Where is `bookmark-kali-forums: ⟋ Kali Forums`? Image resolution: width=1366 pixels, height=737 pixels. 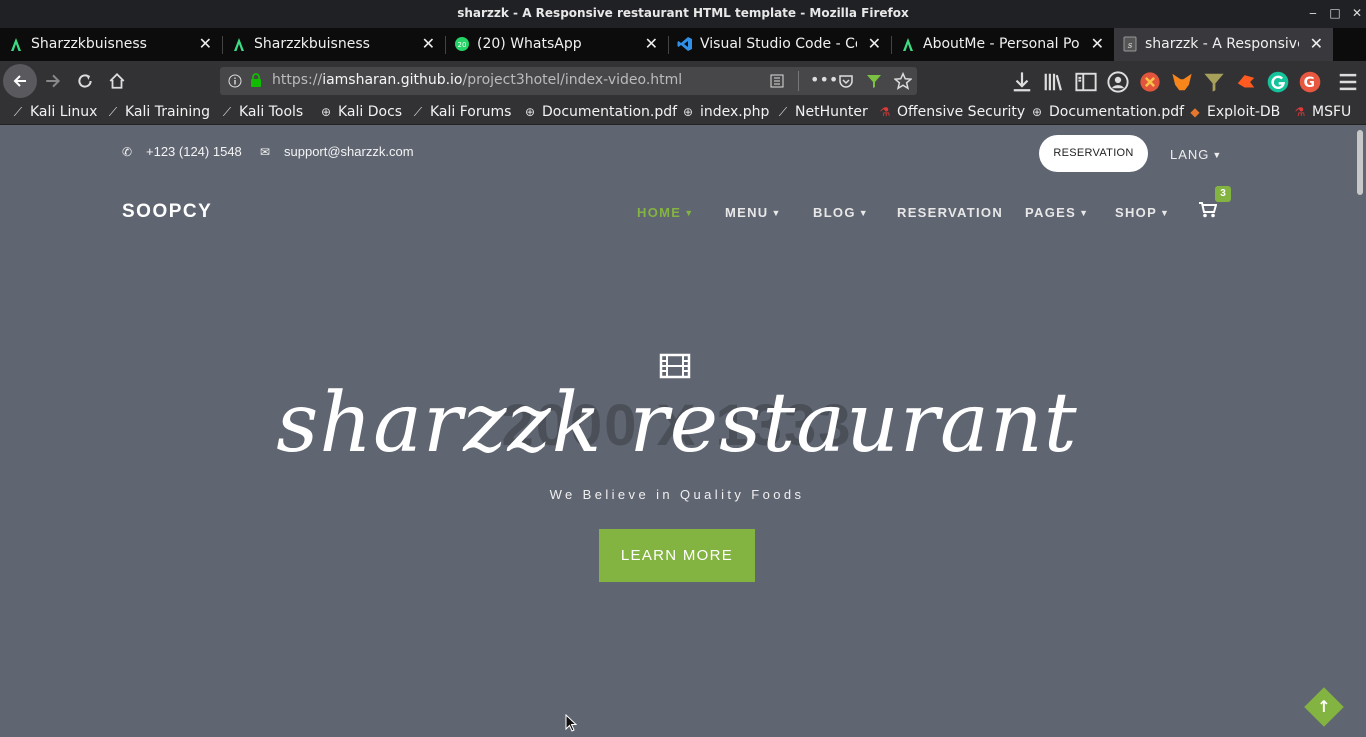 bookmark-kali-forums: ⟋ Kali Forums is located at coordinates (461, 112).